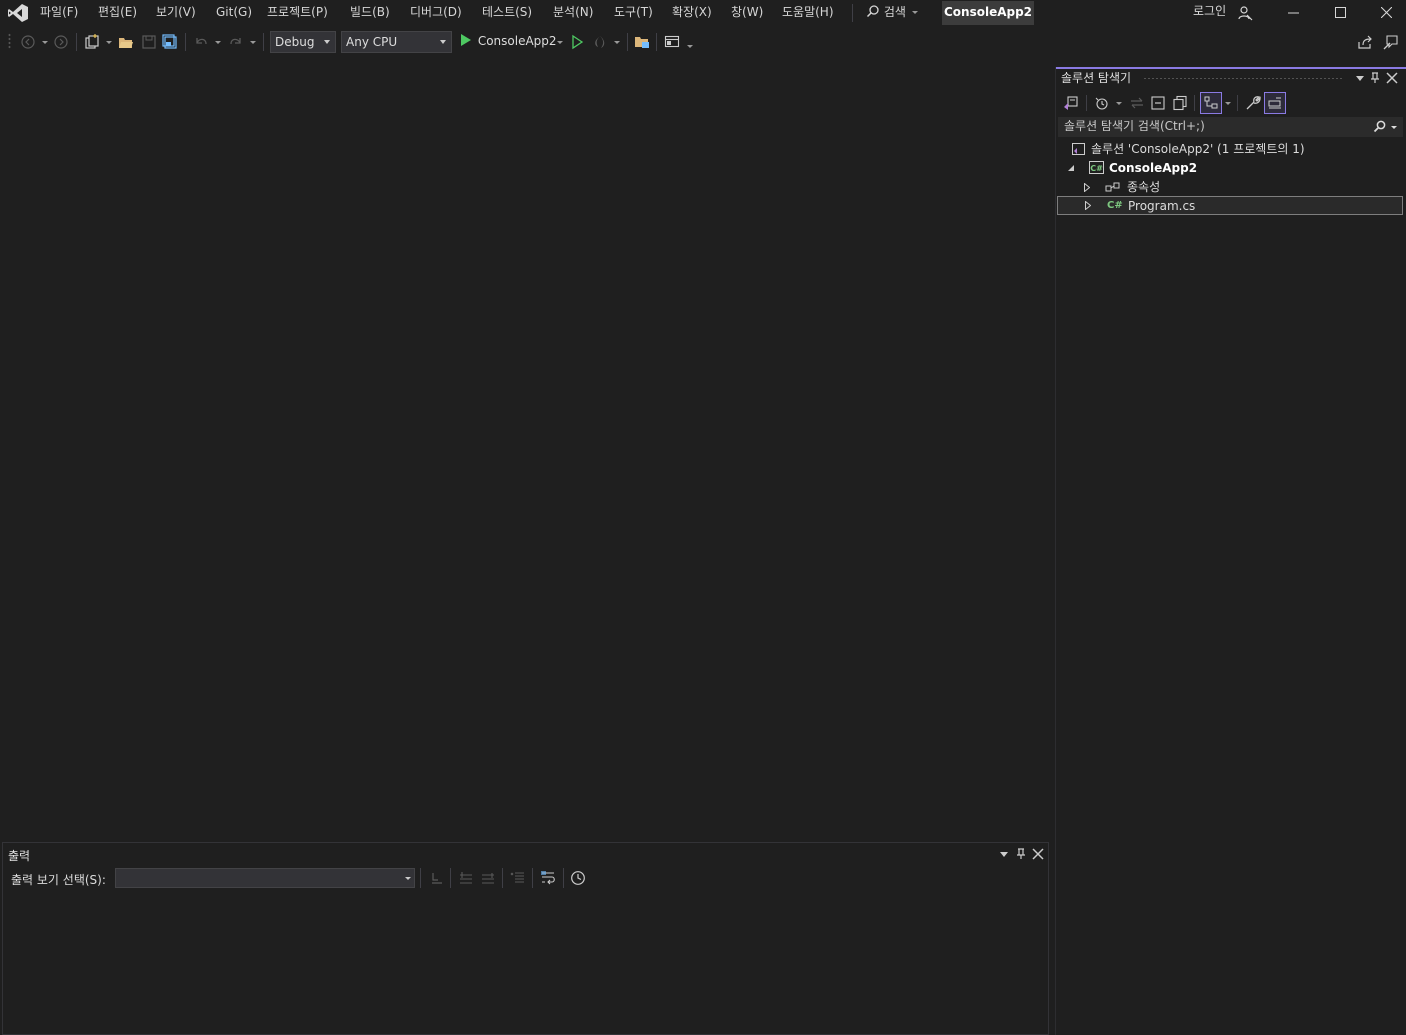  What do you see at coordinates (126, 42) in the screenshot?
I see `open-folder-icon` at bounding box center [126, 42].